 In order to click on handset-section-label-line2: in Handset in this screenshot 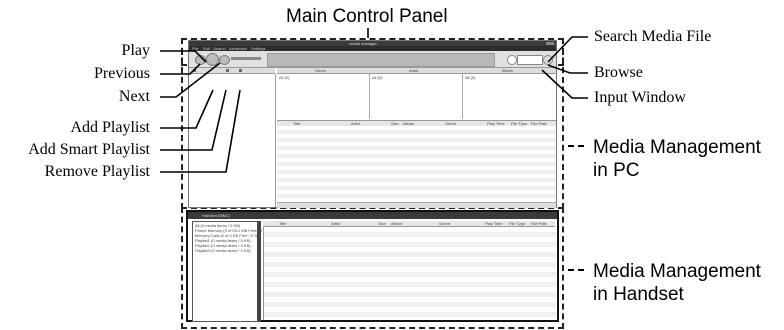, I will do `click(638, 294)`.